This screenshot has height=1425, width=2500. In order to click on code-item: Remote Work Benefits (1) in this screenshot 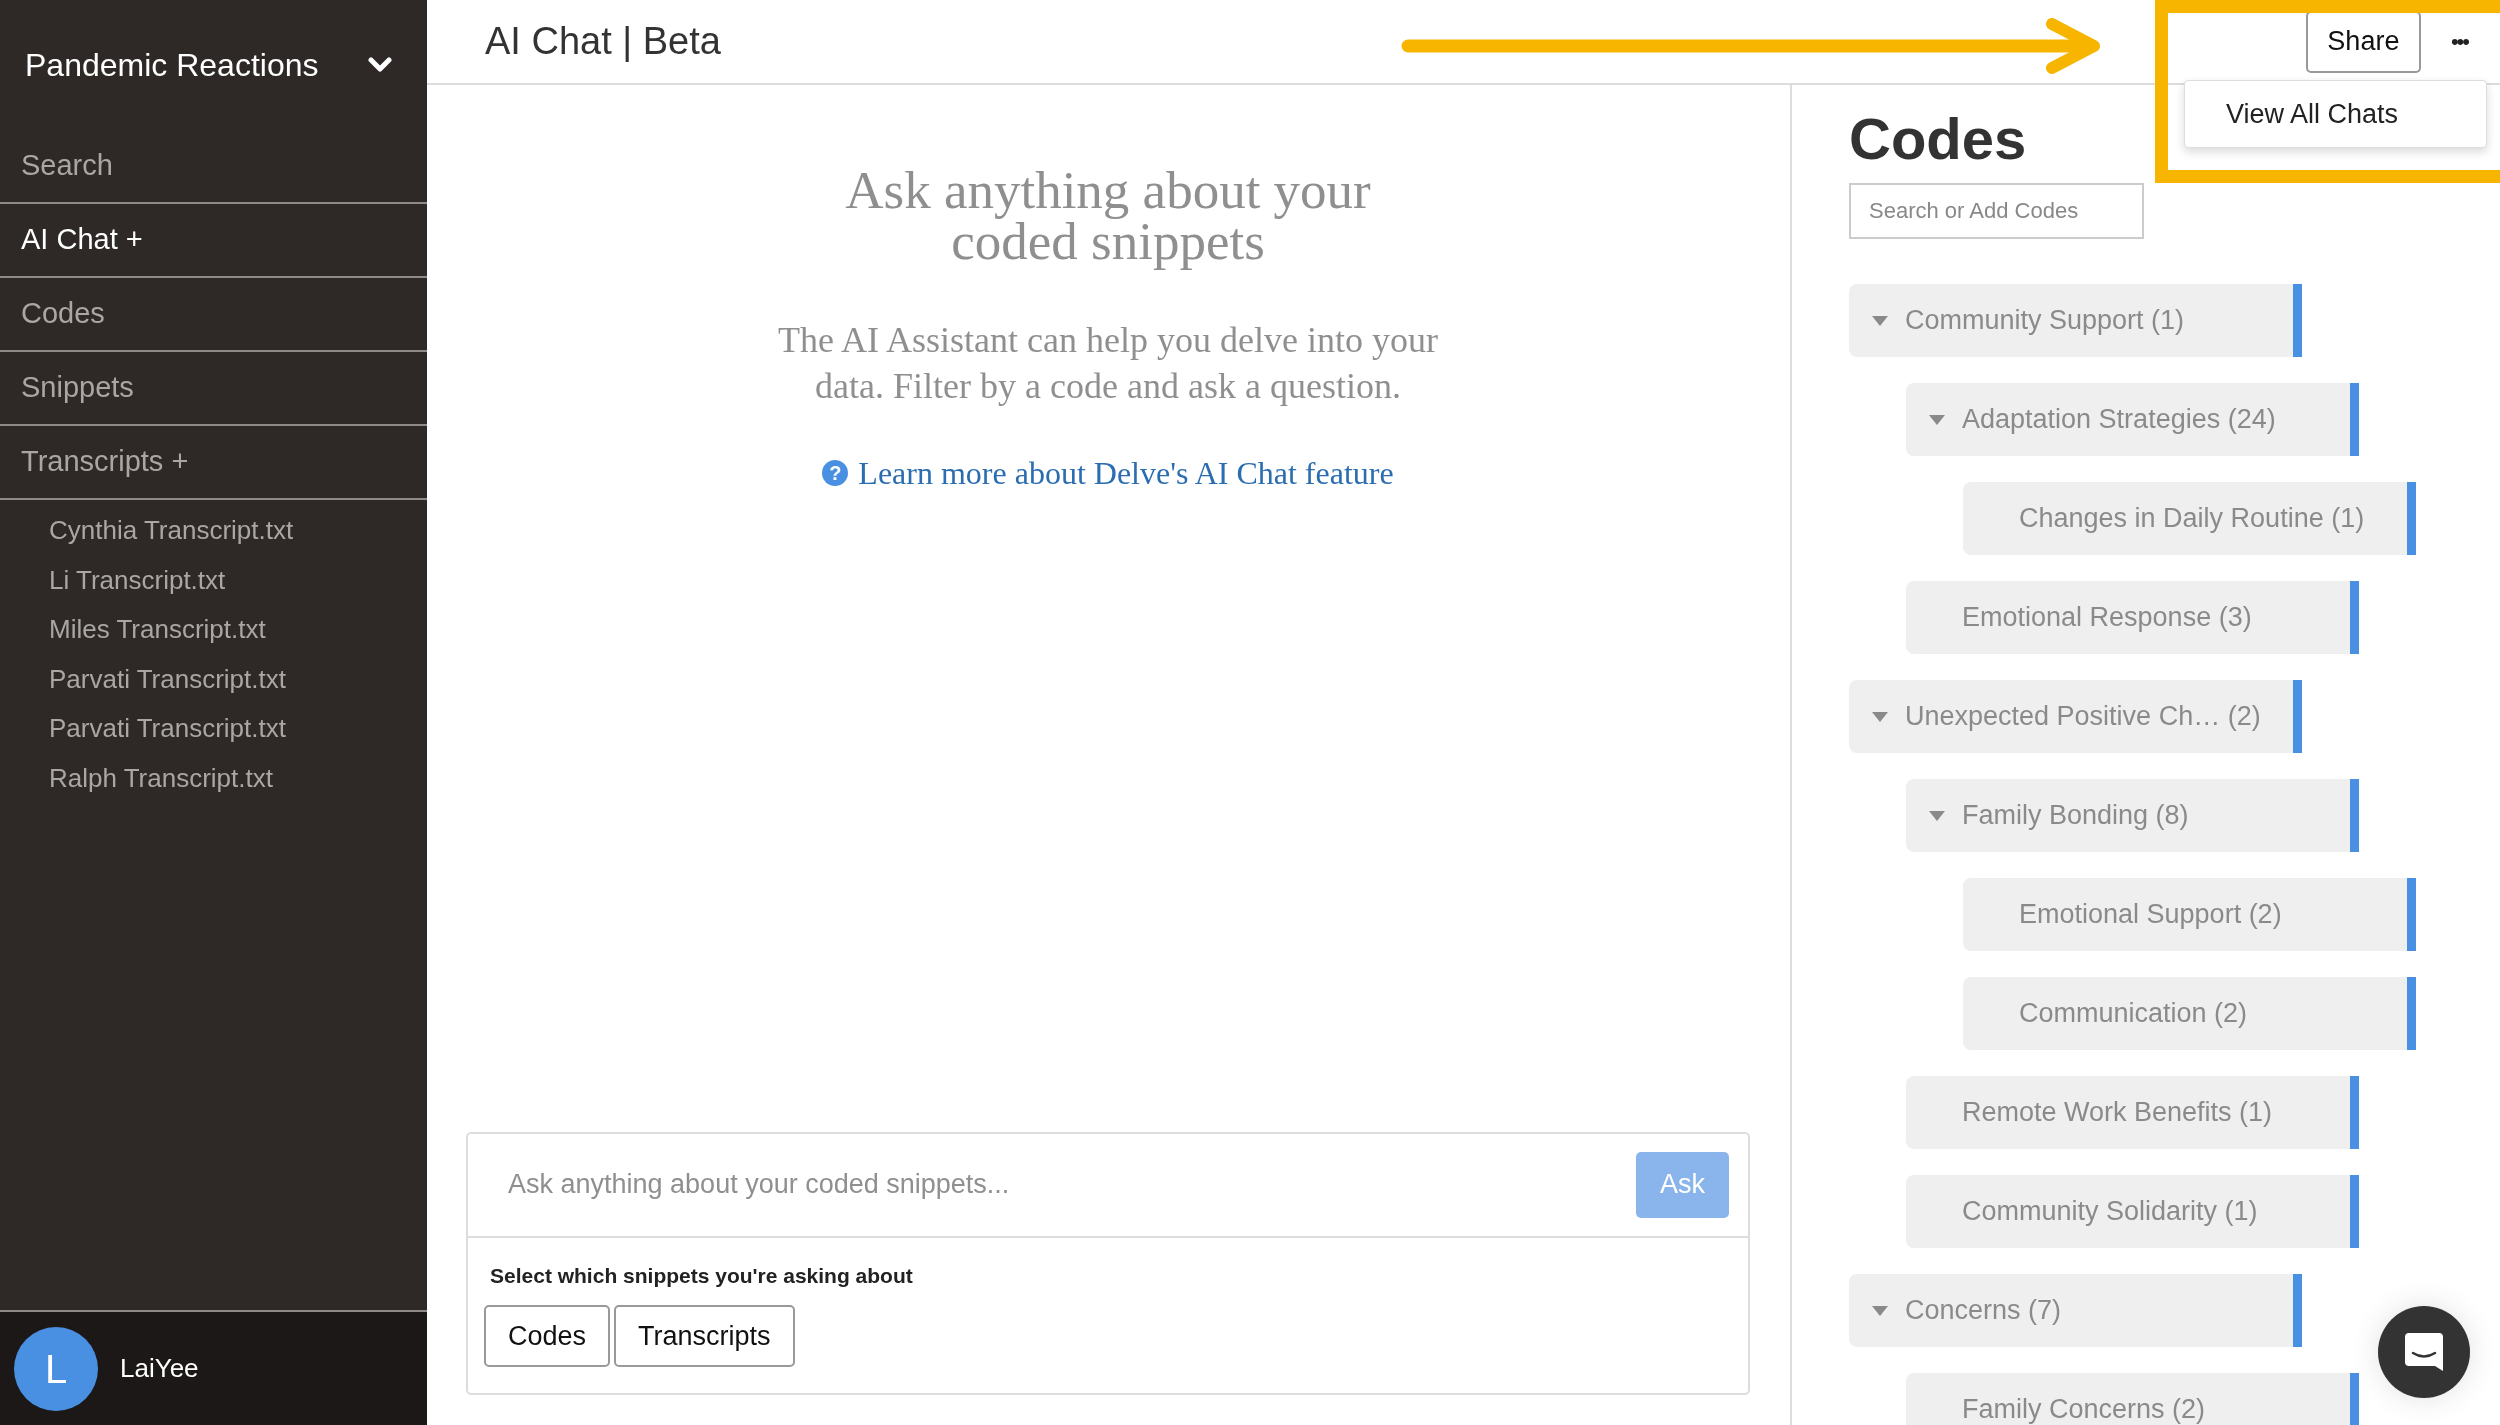, I will do `click(2132, 1112)`.